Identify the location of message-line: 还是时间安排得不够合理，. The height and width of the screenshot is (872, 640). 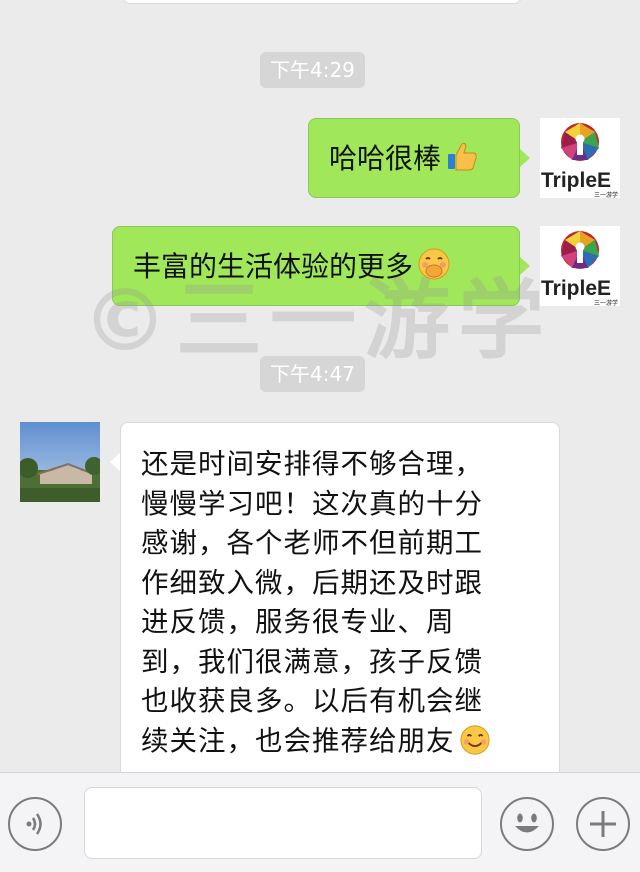
(312, 464).